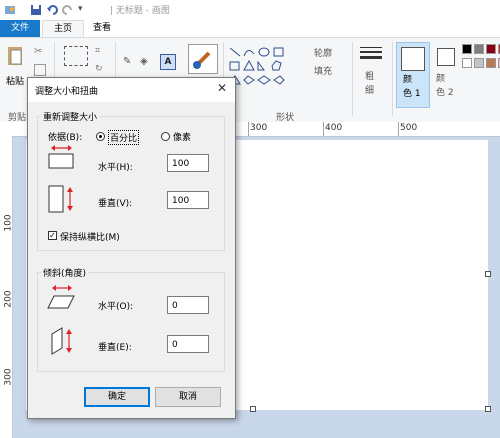 The image size is (500, 438). I want to click on ruler-label: 400, so click(334, 128).